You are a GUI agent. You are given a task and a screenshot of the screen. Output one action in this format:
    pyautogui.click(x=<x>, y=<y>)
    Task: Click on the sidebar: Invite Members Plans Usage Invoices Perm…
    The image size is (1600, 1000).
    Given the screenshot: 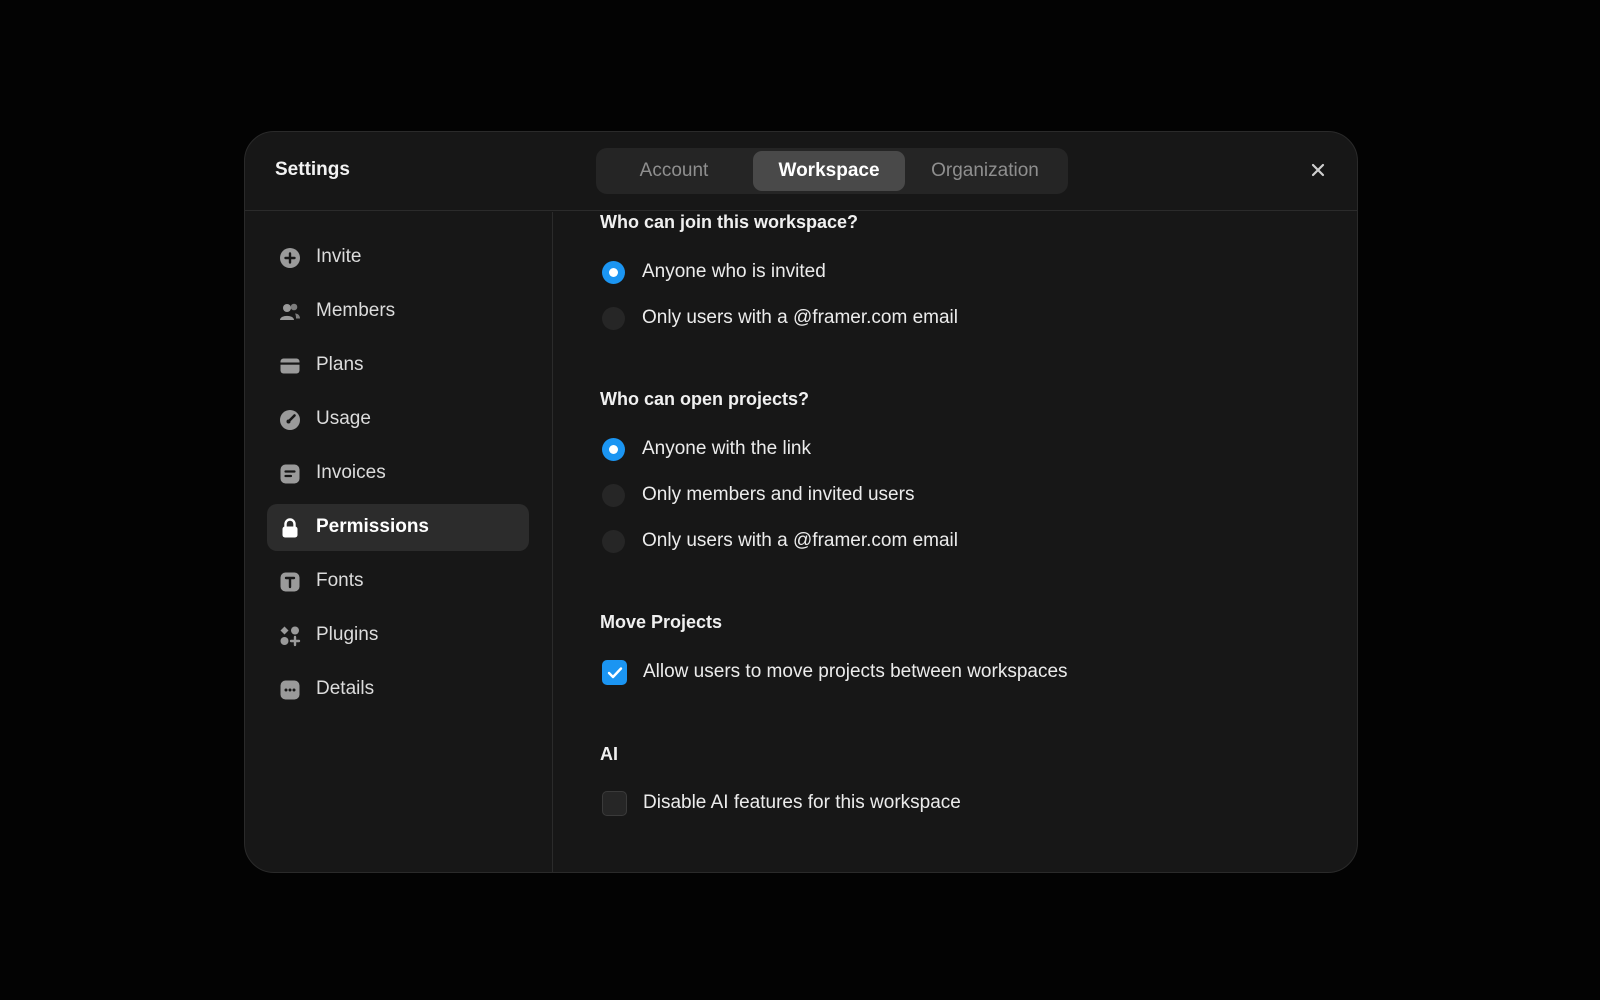 What is the action you would take?
    pyautogui.click(x=399, y=542)
    